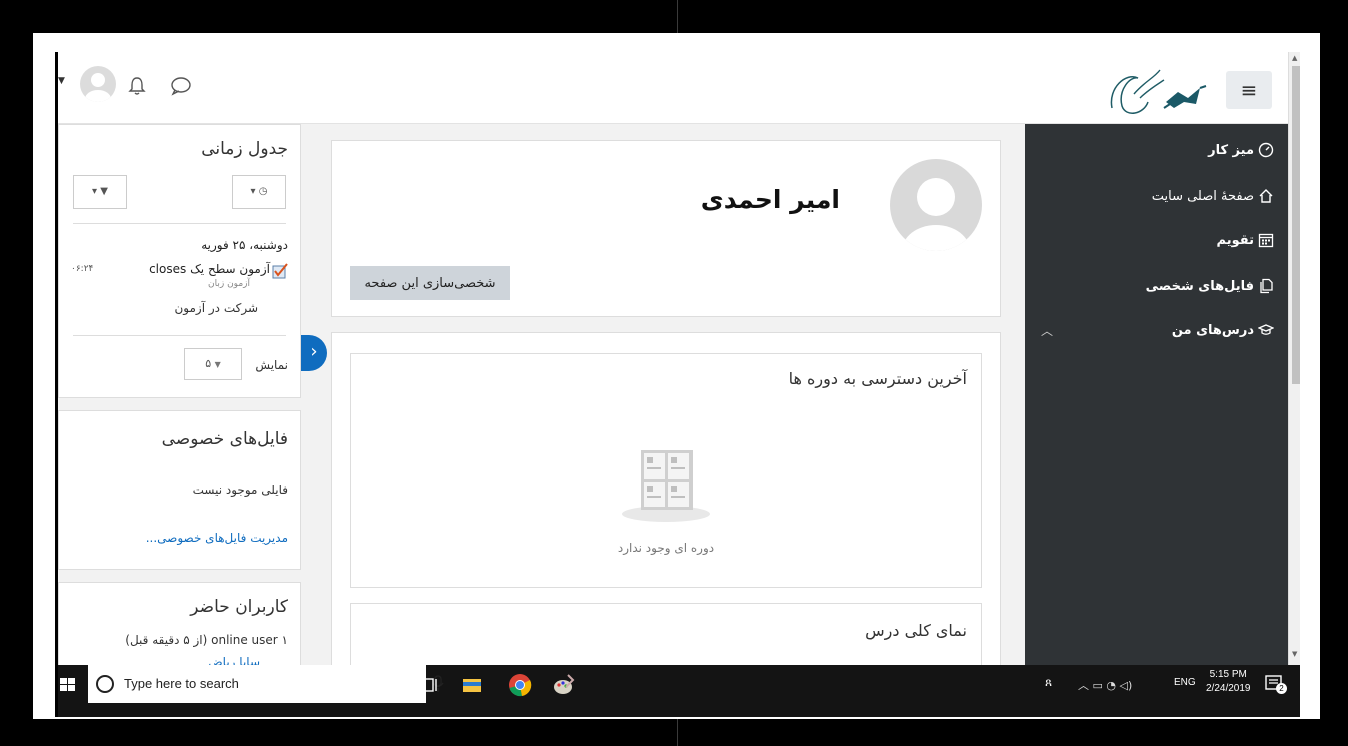  Describe the element at coordinates (181, 86) in the screenshot. I see `chat-icon` at that location.